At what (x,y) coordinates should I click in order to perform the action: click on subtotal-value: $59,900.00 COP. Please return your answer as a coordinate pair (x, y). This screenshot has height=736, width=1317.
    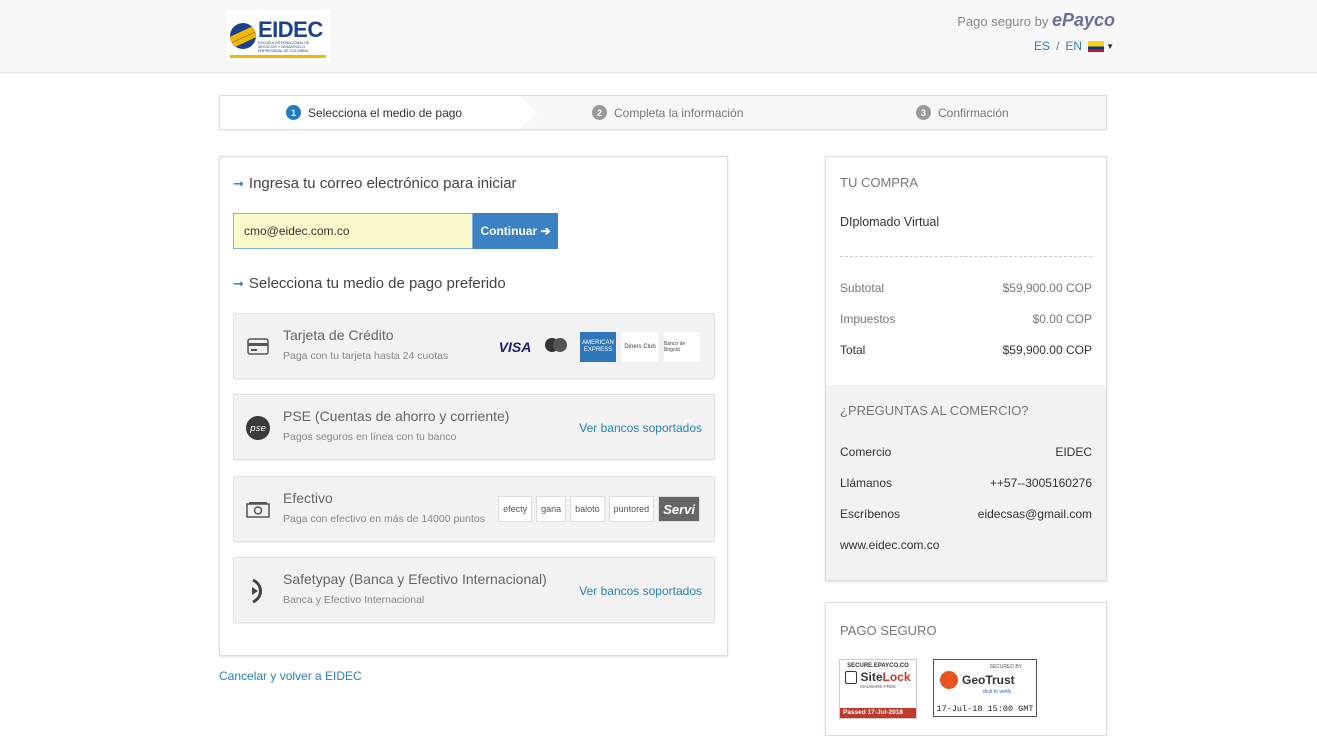
    Looking at the image, I should click on (1047, 288).